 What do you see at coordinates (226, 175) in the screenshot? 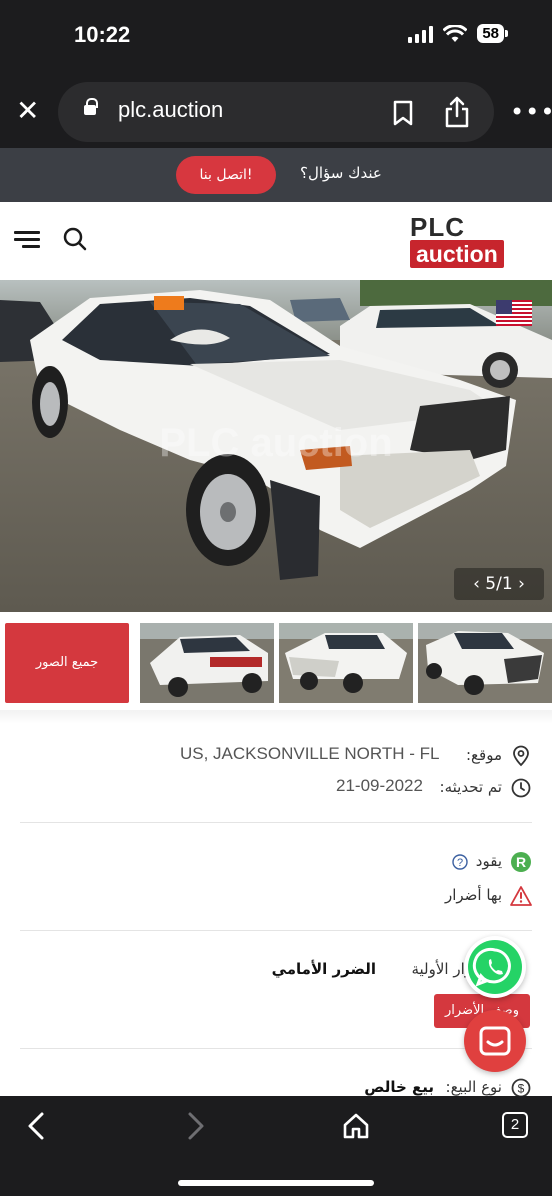
I see `contact-us-button: اتصل بنا!` at bounding box center [226, 175].